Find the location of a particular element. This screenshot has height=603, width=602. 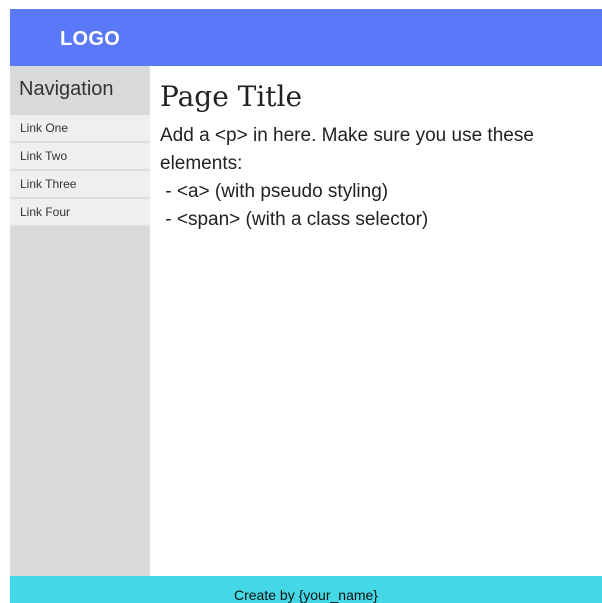

sidebar-item-link-two: Link Two is located at coordinates (80, 157).